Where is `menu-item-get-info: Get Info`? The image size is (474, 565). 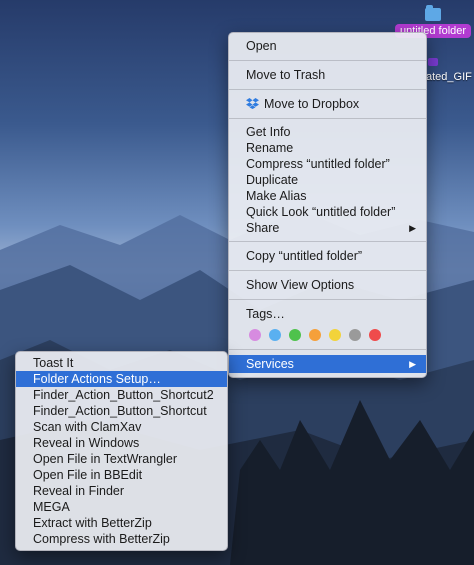
menu-item-get-info: Get Info is located at coordinates (327, 132).